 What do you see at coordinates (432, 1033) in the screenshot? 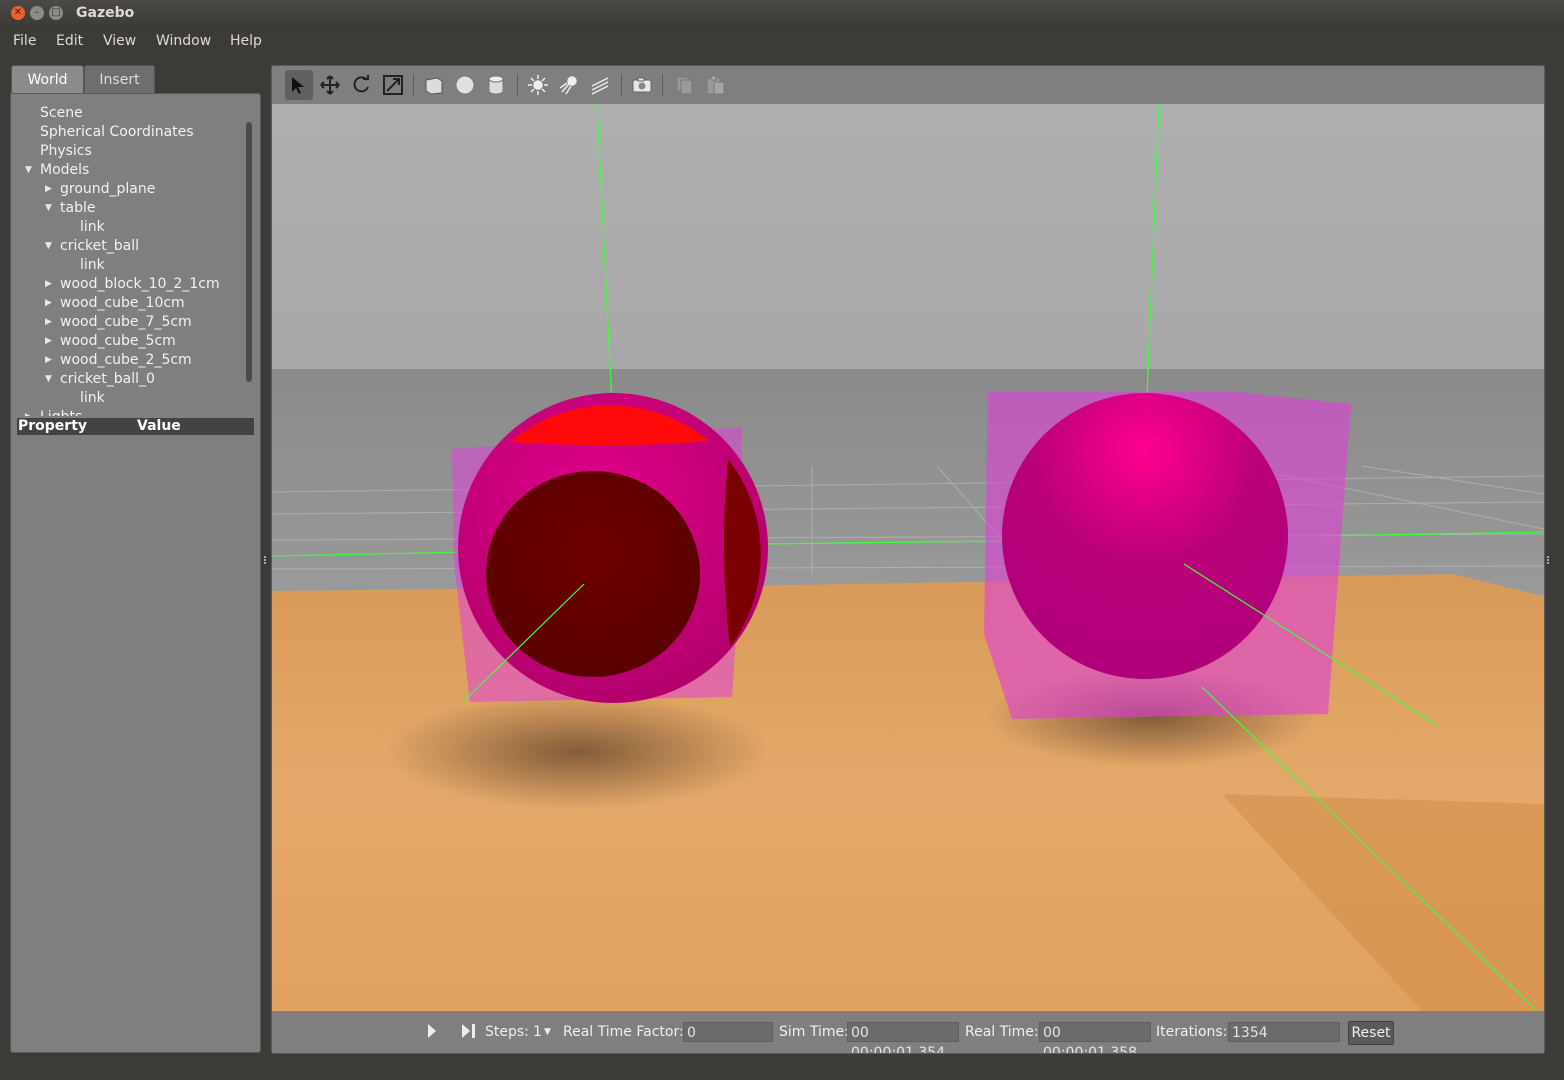
I see `play-icon` at bounding box center [432, 1033].